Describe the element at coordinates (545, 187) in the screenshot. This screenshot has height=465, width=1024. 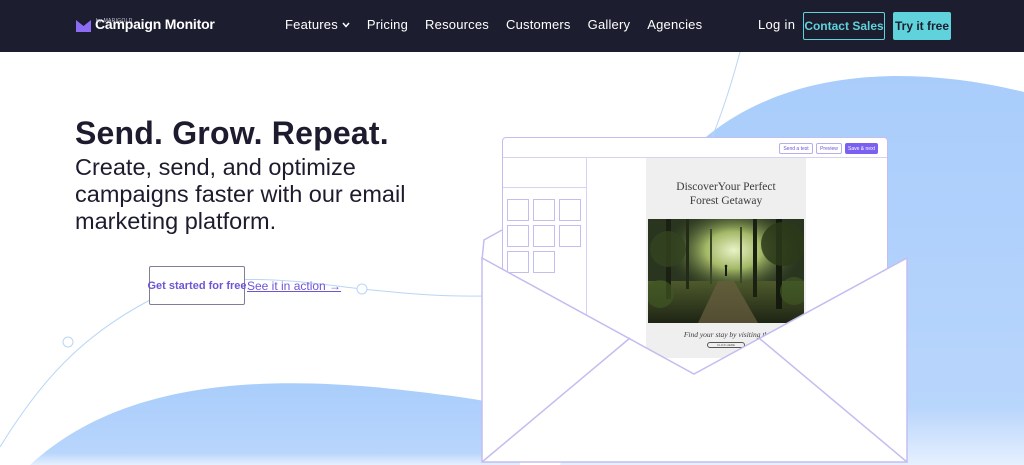
I see `sidebar-divider` at that location.